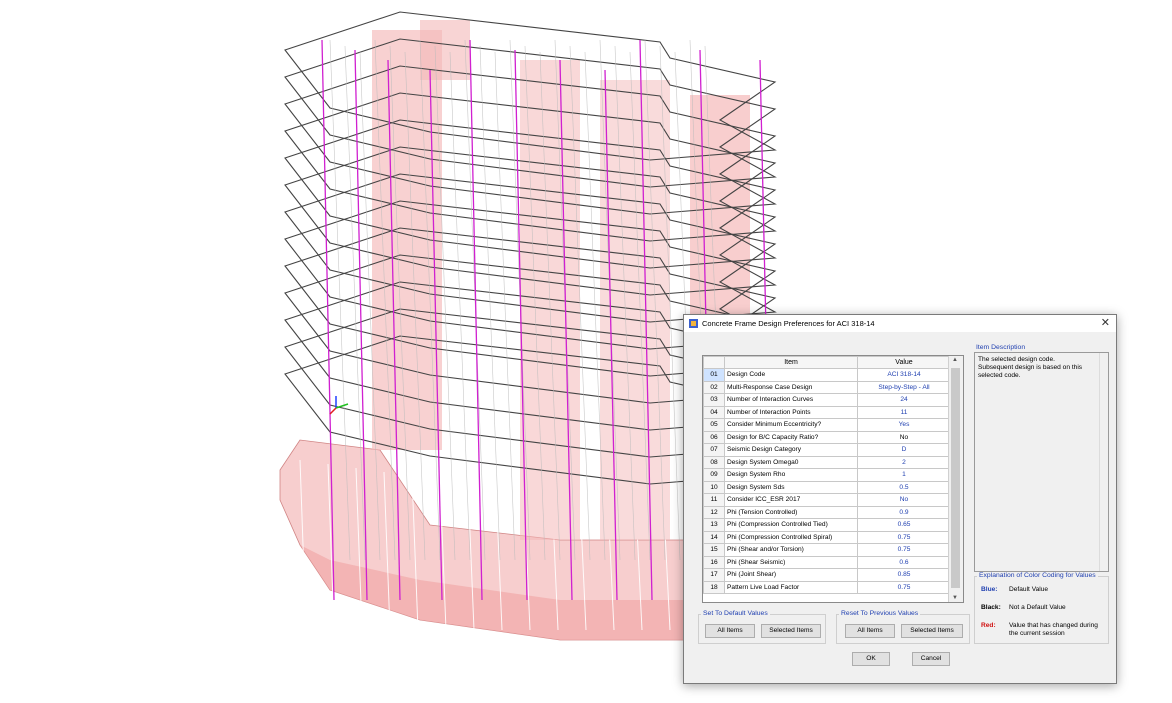 The image size is (1172, 703). I want to click on row-value: 24, so click(904, 400).